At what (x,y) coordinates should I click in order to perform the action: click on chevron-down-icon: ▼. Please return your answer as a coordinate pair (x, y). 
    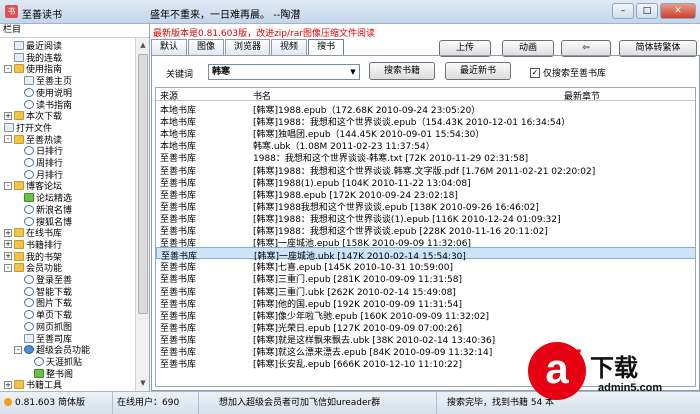
    Looking at the image, I should click on (353, 72).